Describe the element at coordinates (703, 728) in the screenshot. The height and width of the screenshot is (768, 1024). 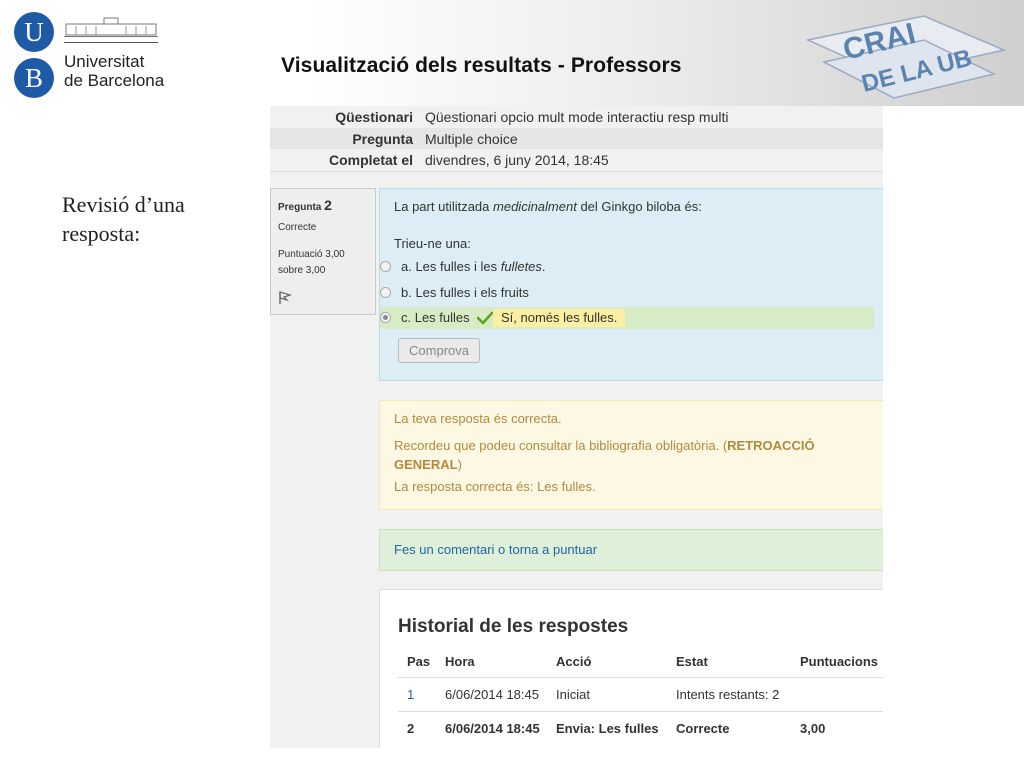
I see `history-state: Correcte` at that location.